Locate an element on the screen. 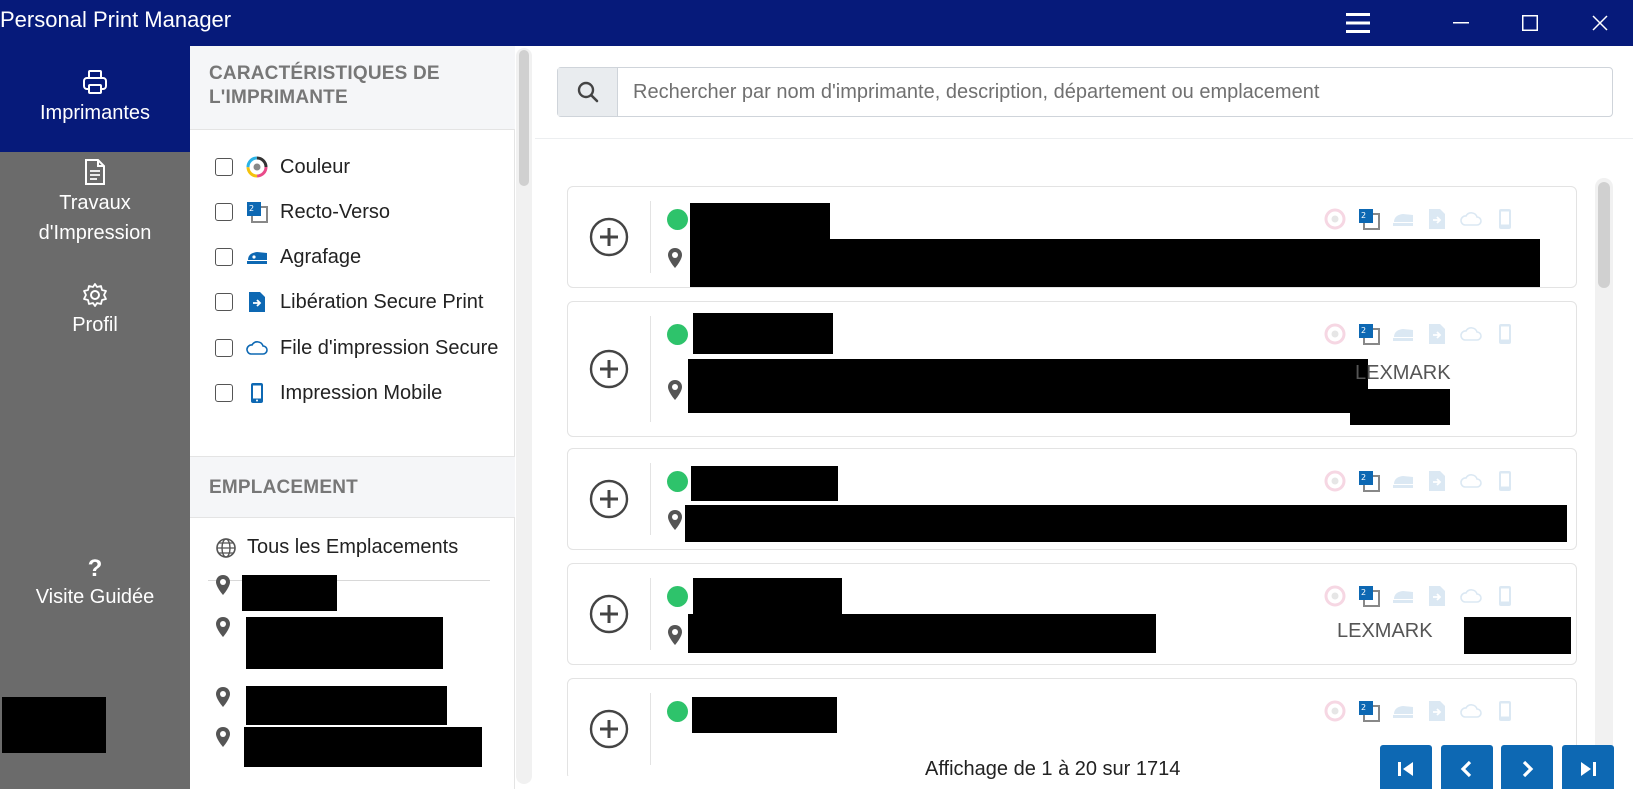 This screenshot has width=1633, height=789. first-page-button is located at coordinates (1406, 767).